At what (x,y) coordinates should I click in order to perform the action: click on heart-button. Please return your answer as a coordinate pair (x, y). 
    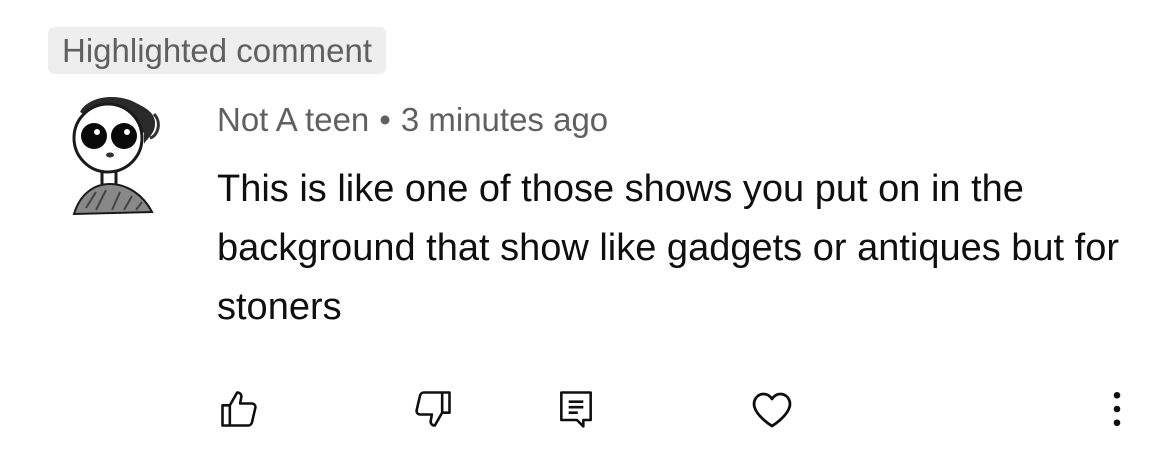
    Looking at the image, I should click on (772, 409).